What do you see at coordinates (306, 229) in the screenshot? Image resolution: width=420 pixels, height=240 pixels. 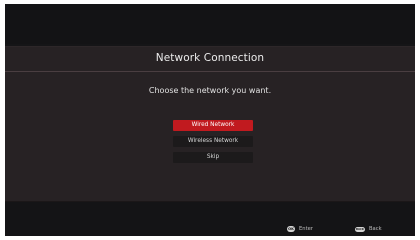 I see `enter-label: Enter` at bounding box center [306, 229].